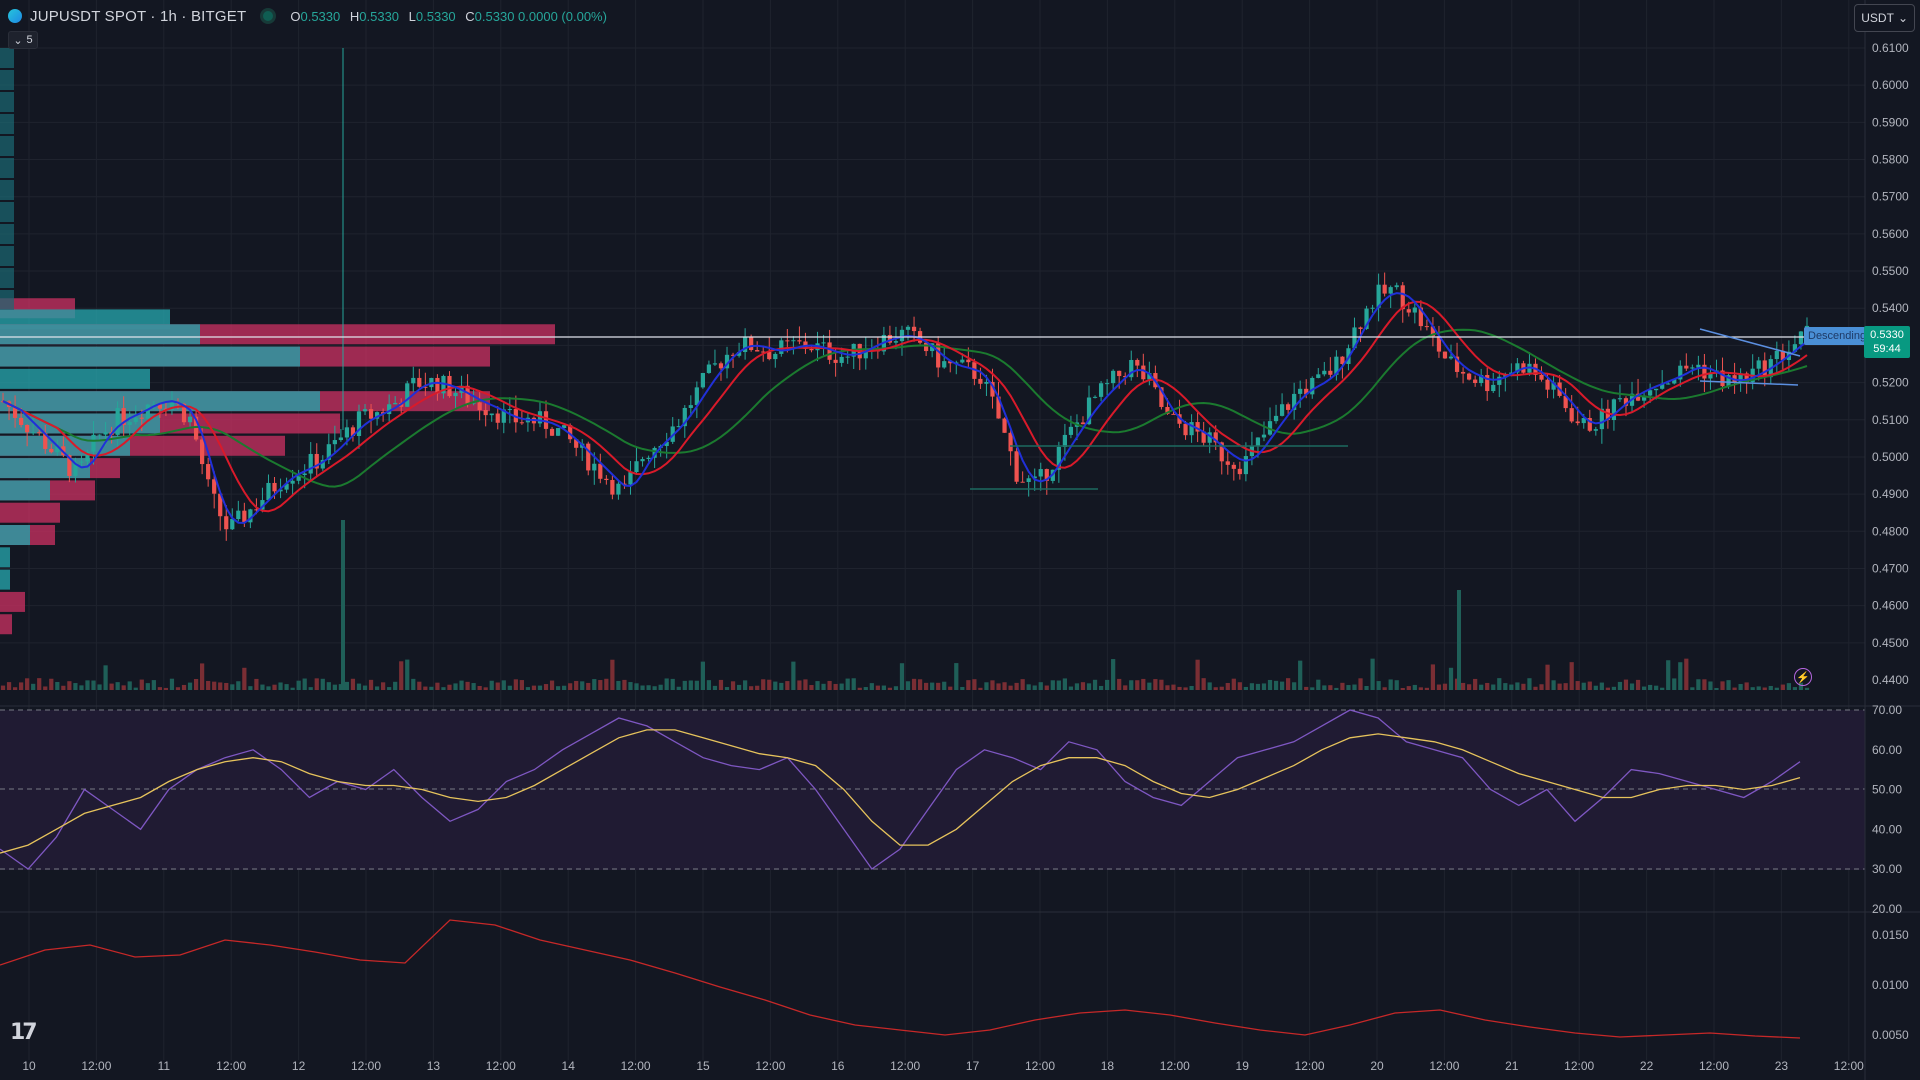 The height and width of the screenshot is (1080, 1920). What do you see at coordinates (1884, 18) in the screenshot?
I see `currency-select: USDT ⌄` at bounding box center [1884, 18].